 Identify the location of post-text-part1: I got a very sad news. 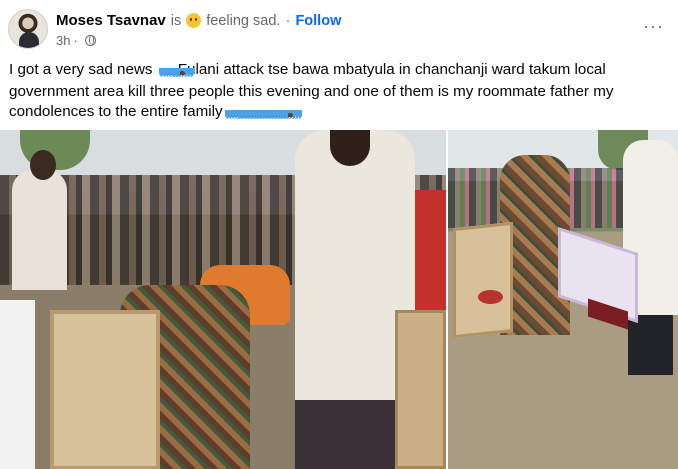
(81, 69).